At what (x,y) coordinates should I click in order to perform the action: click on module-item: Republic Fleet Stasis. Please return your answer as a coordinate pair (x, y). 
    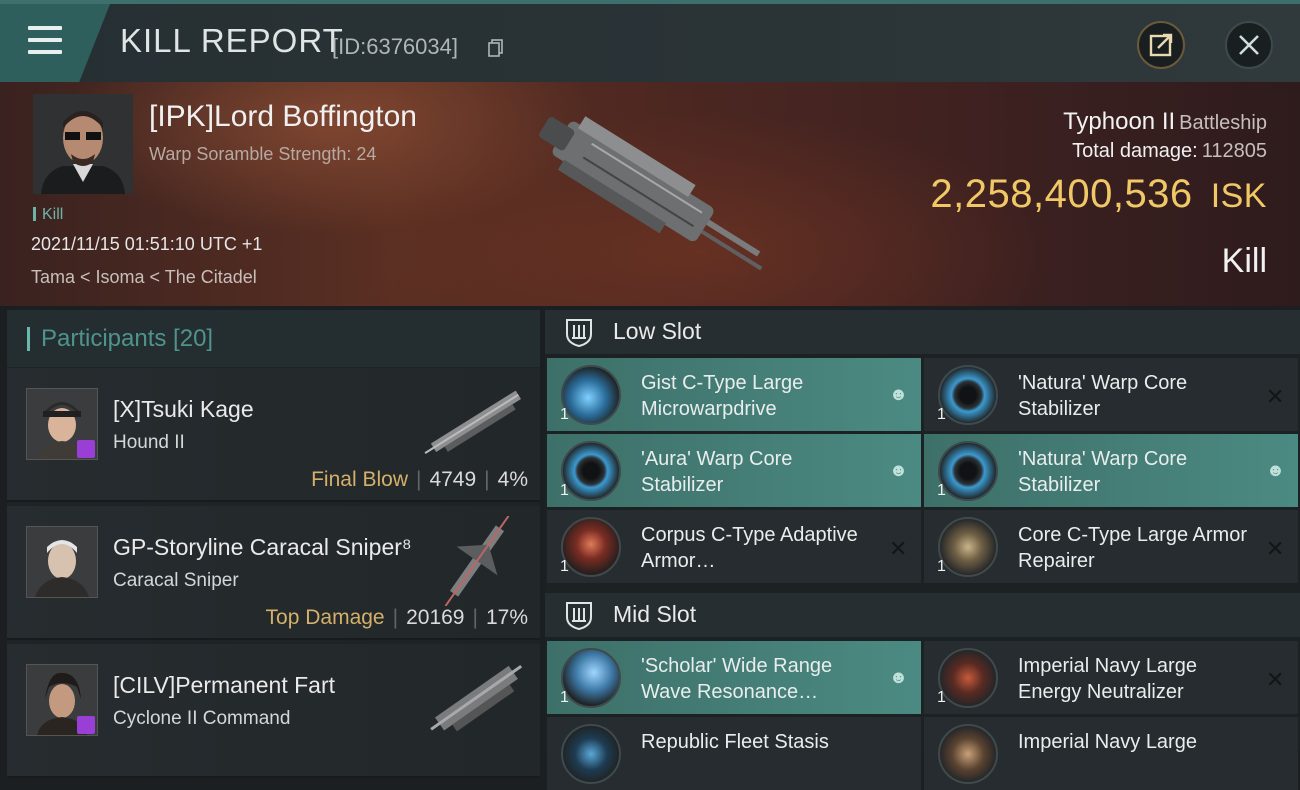
    Looking at the image, I should click on (734, 753).